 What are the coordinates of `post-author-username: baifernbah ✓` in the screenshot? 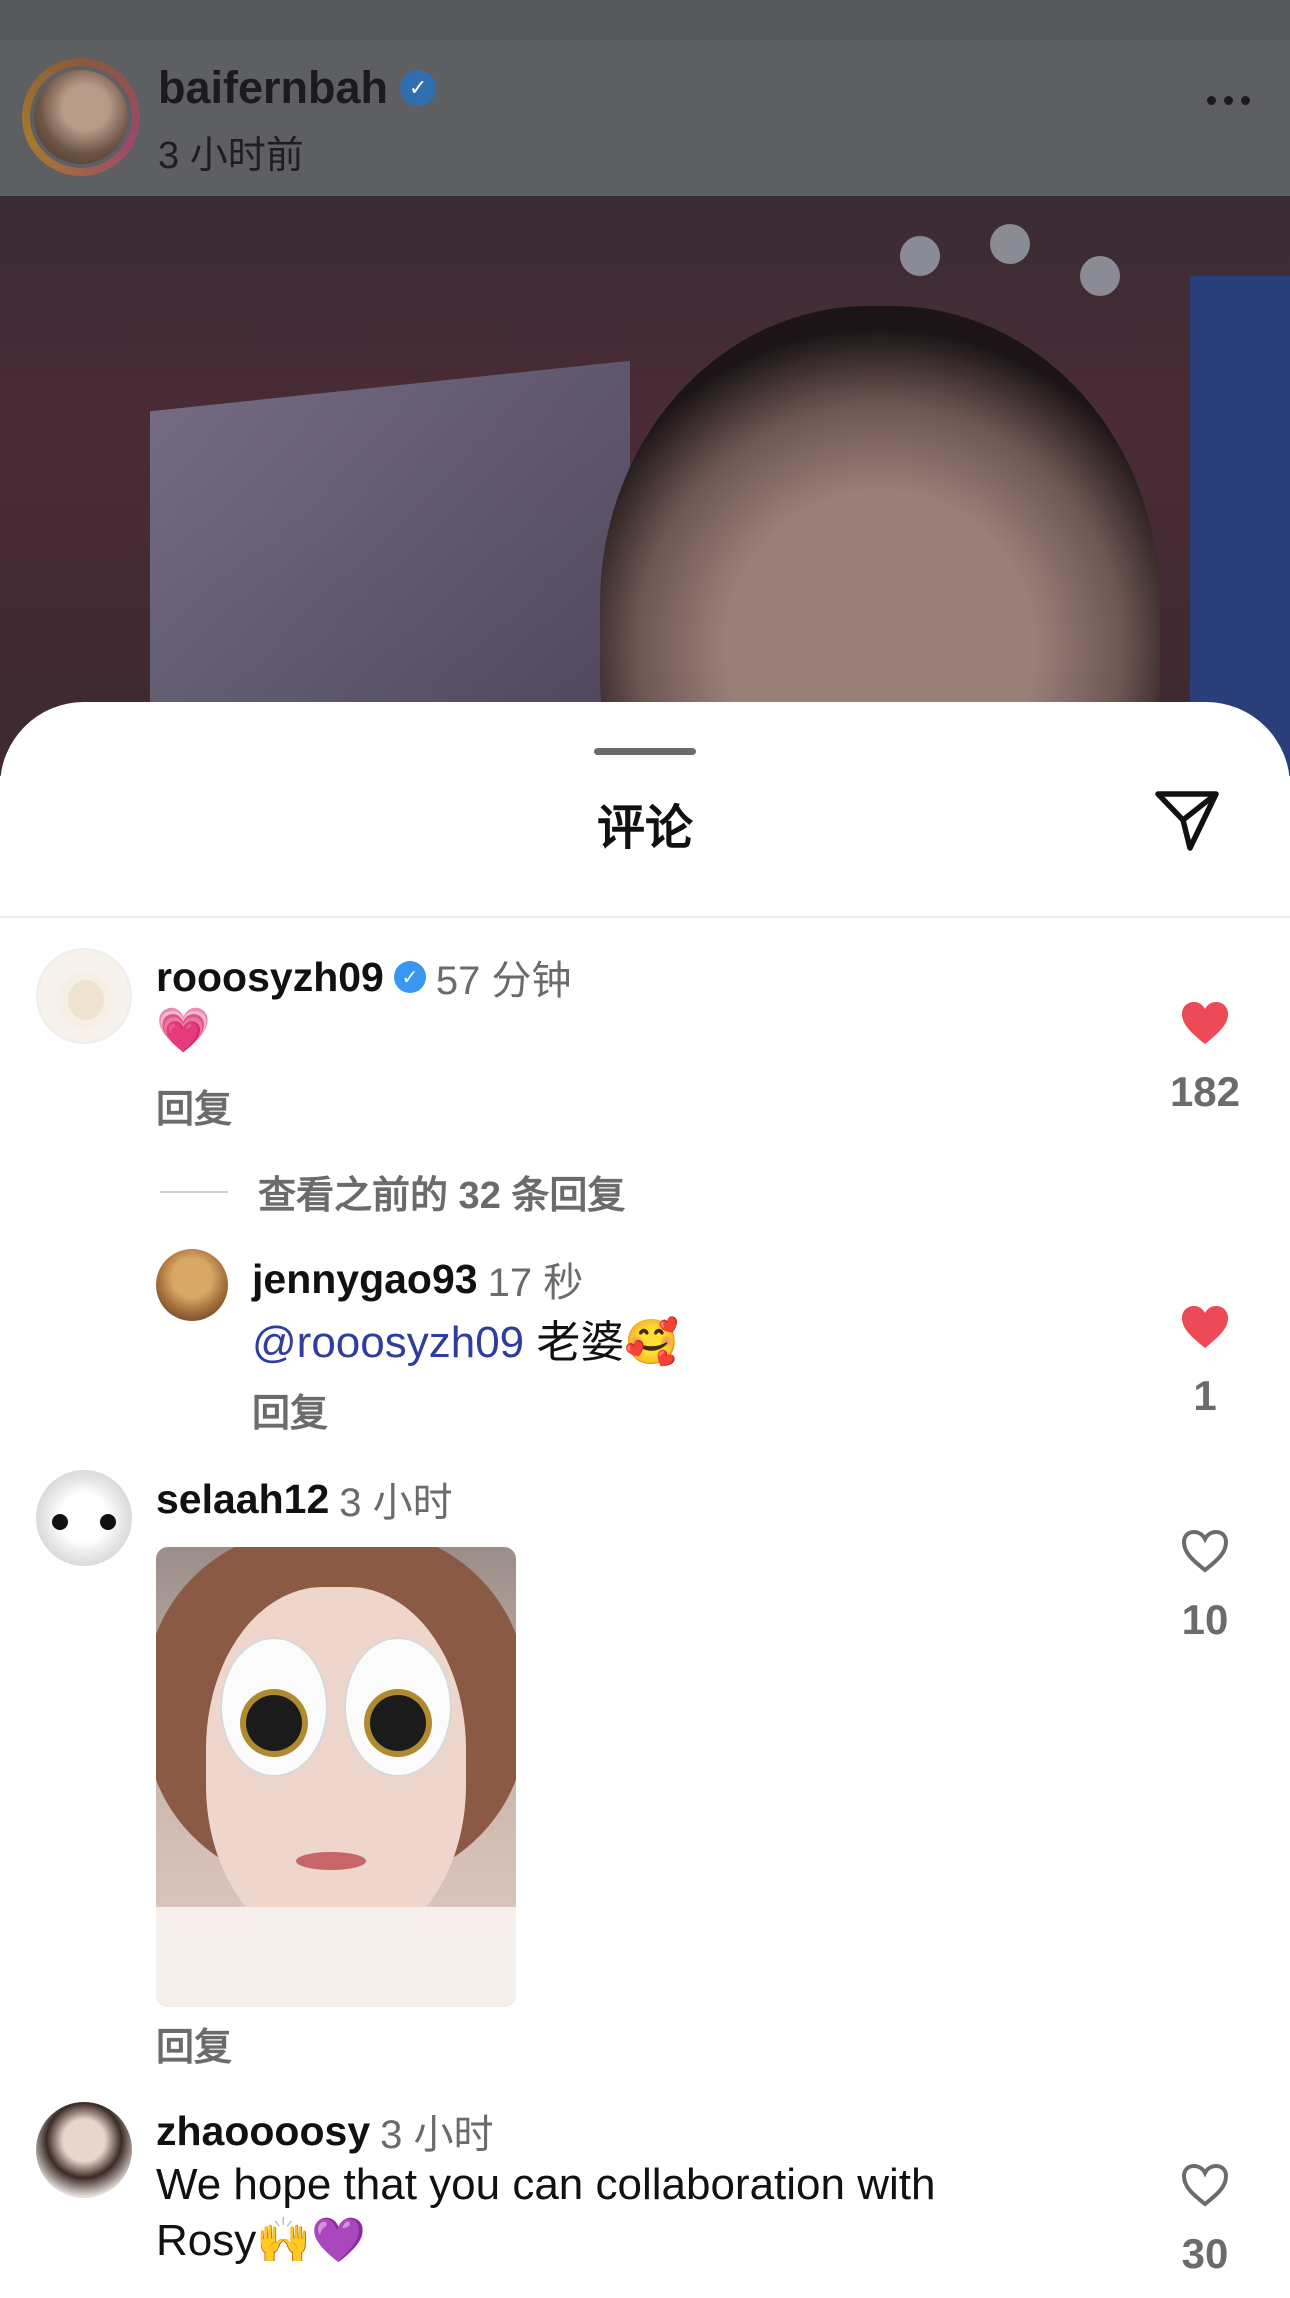 It's located at (297, 88).